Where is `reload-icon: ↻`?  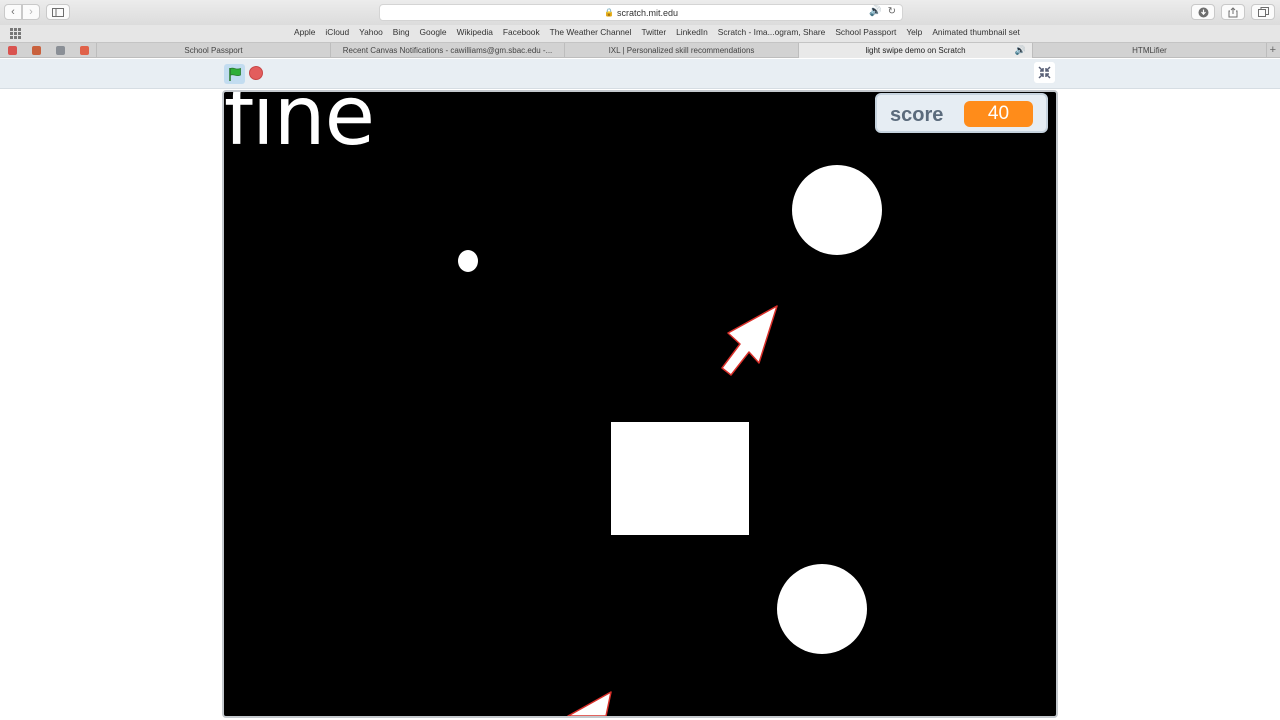 reload-icon: ↻ is located at coordinates (892, 11).